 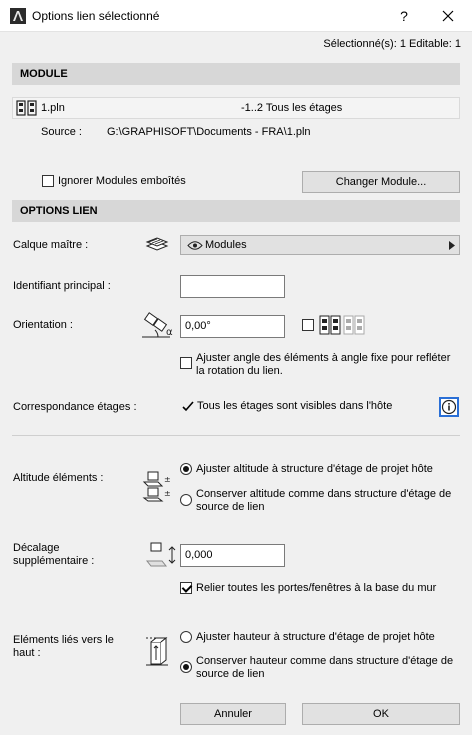 I want to click on elevation-icon: ± ±, so click(x=156, y=486).